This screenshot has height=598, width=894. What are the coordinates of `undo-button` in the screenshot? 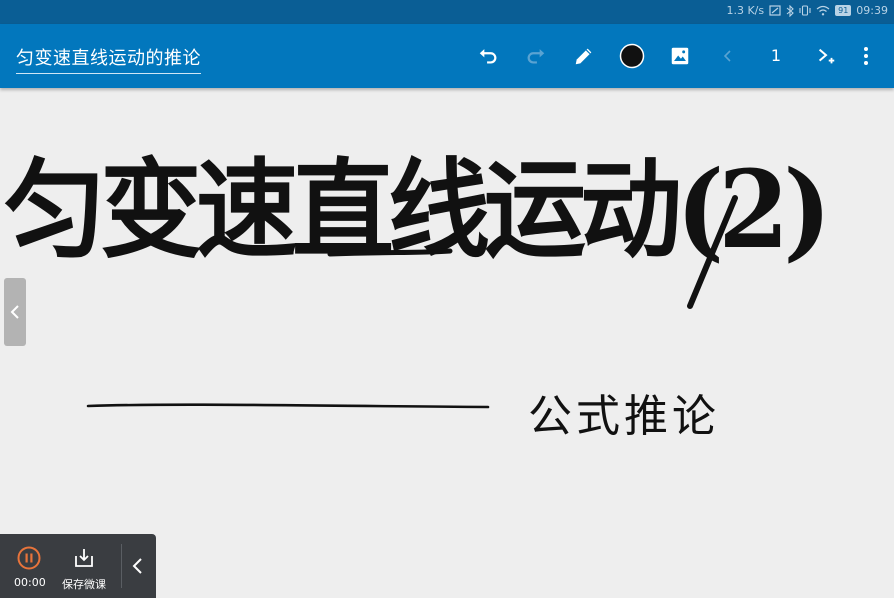 It's located at (488, 56).